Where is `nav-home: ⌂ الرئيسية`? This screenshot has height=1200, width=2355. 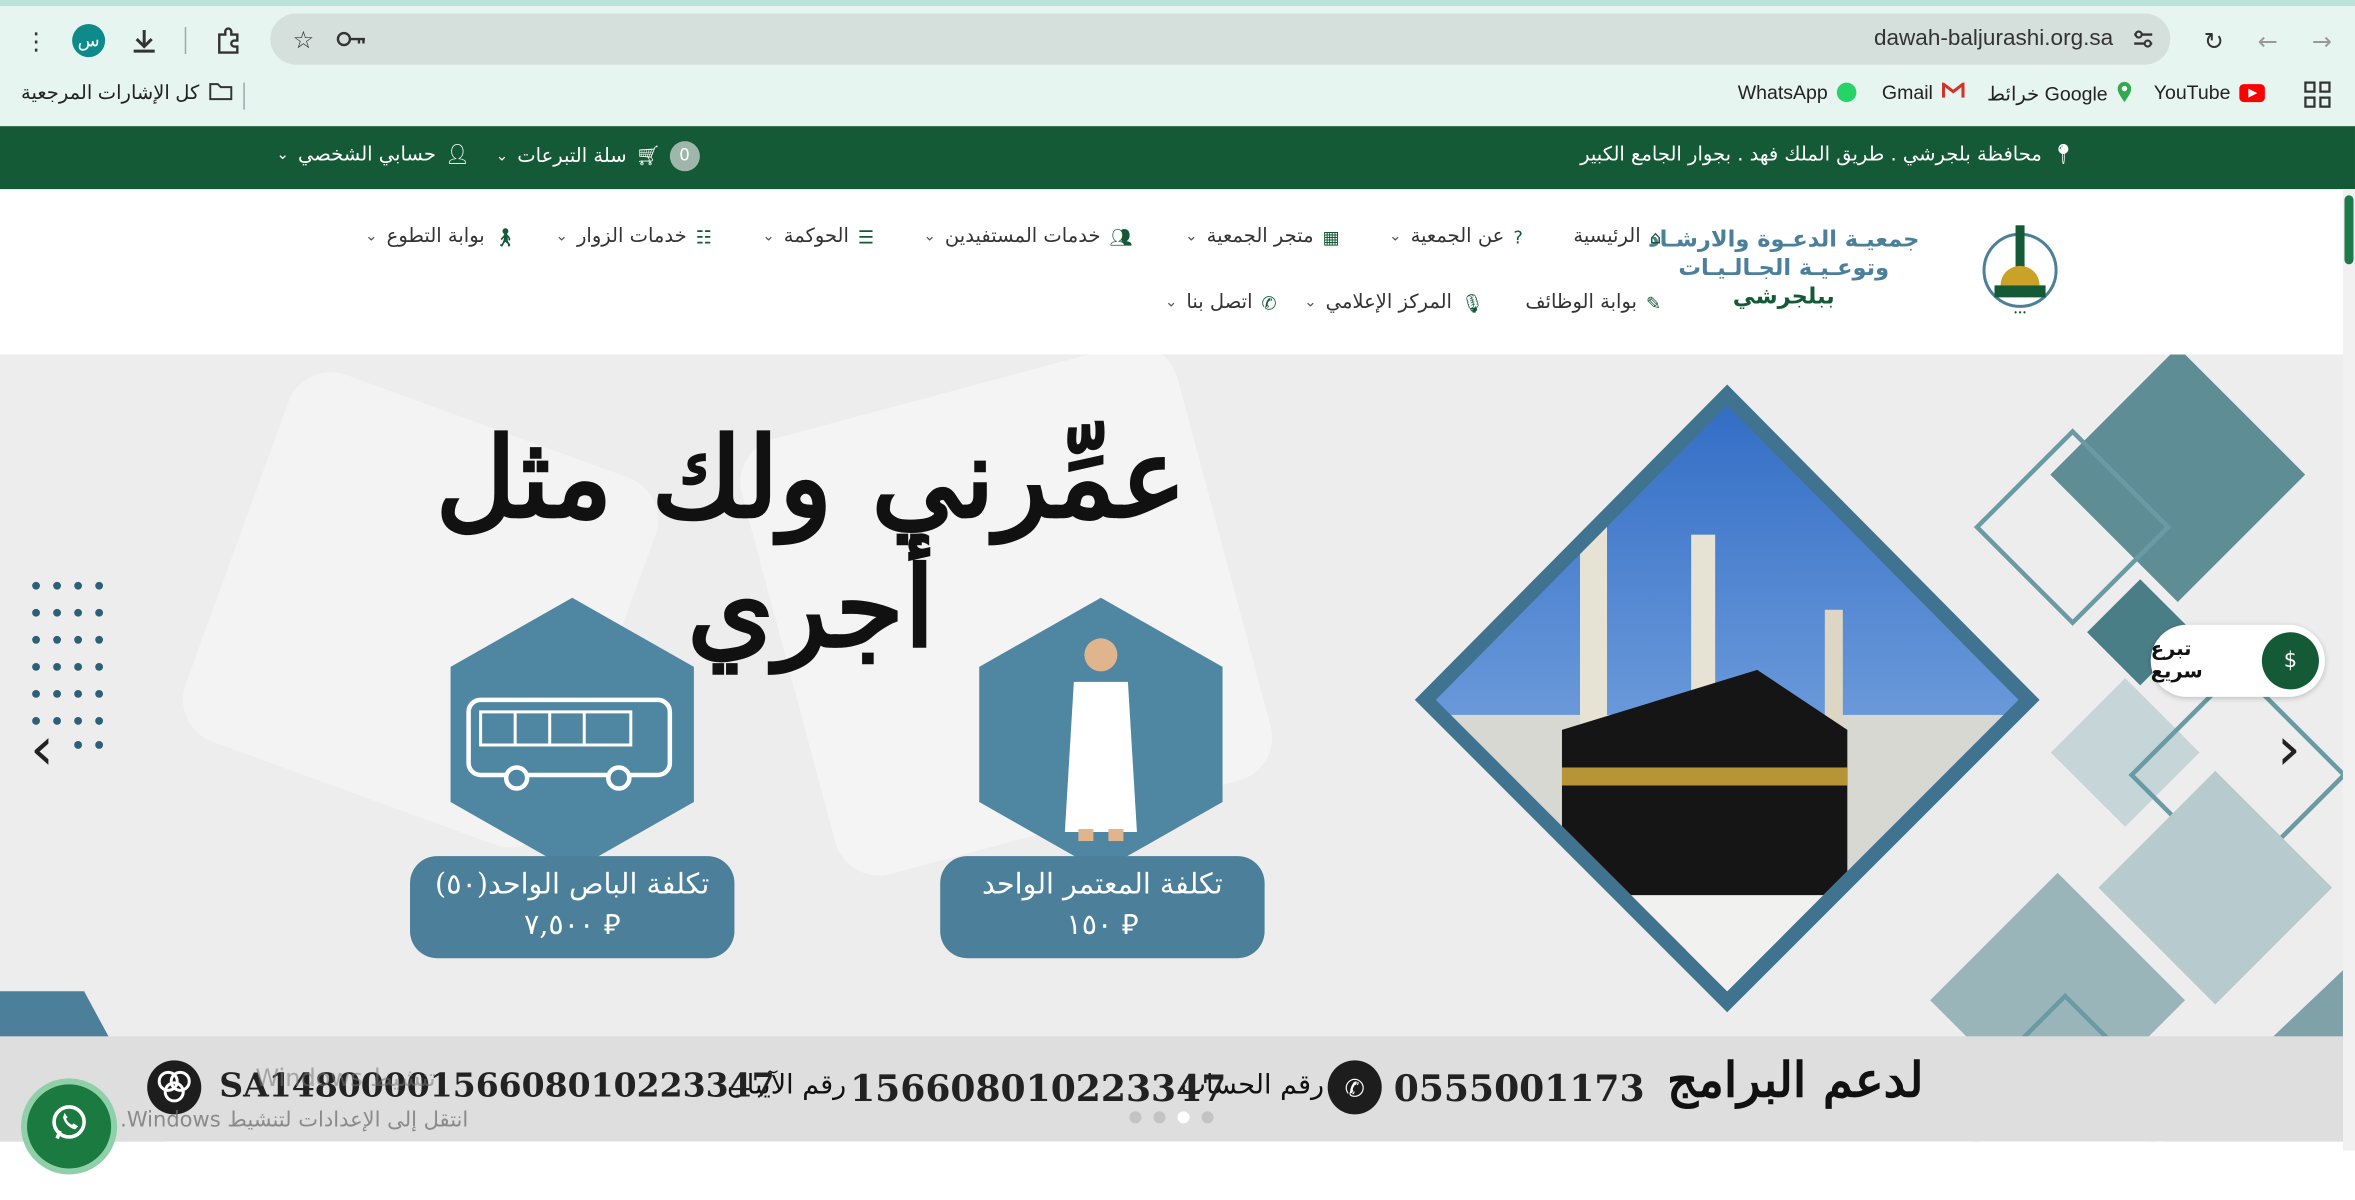 nav-home: ⌂ الرئيسية is located at coordinates (1617, 236).